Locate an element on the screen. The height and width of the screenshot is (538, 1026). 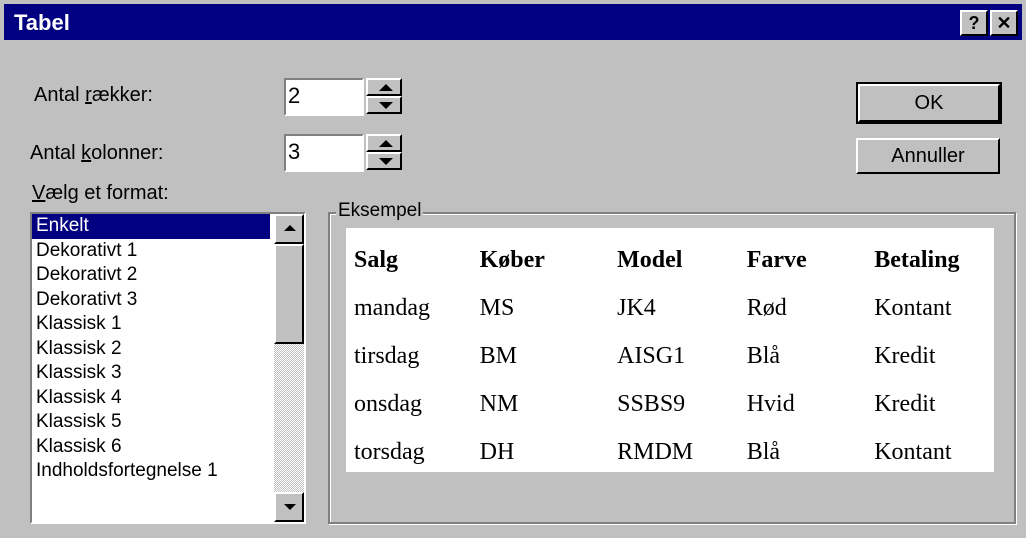
table-cell: MS is located at coordinates (497, 307).